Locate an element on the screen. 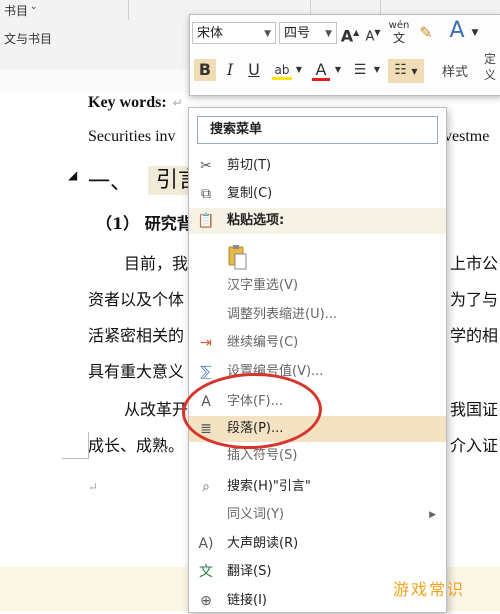 The width and height of the screenshot is (500, 614). format-painter-icon: ✎ is located at coordinates (426, 33).